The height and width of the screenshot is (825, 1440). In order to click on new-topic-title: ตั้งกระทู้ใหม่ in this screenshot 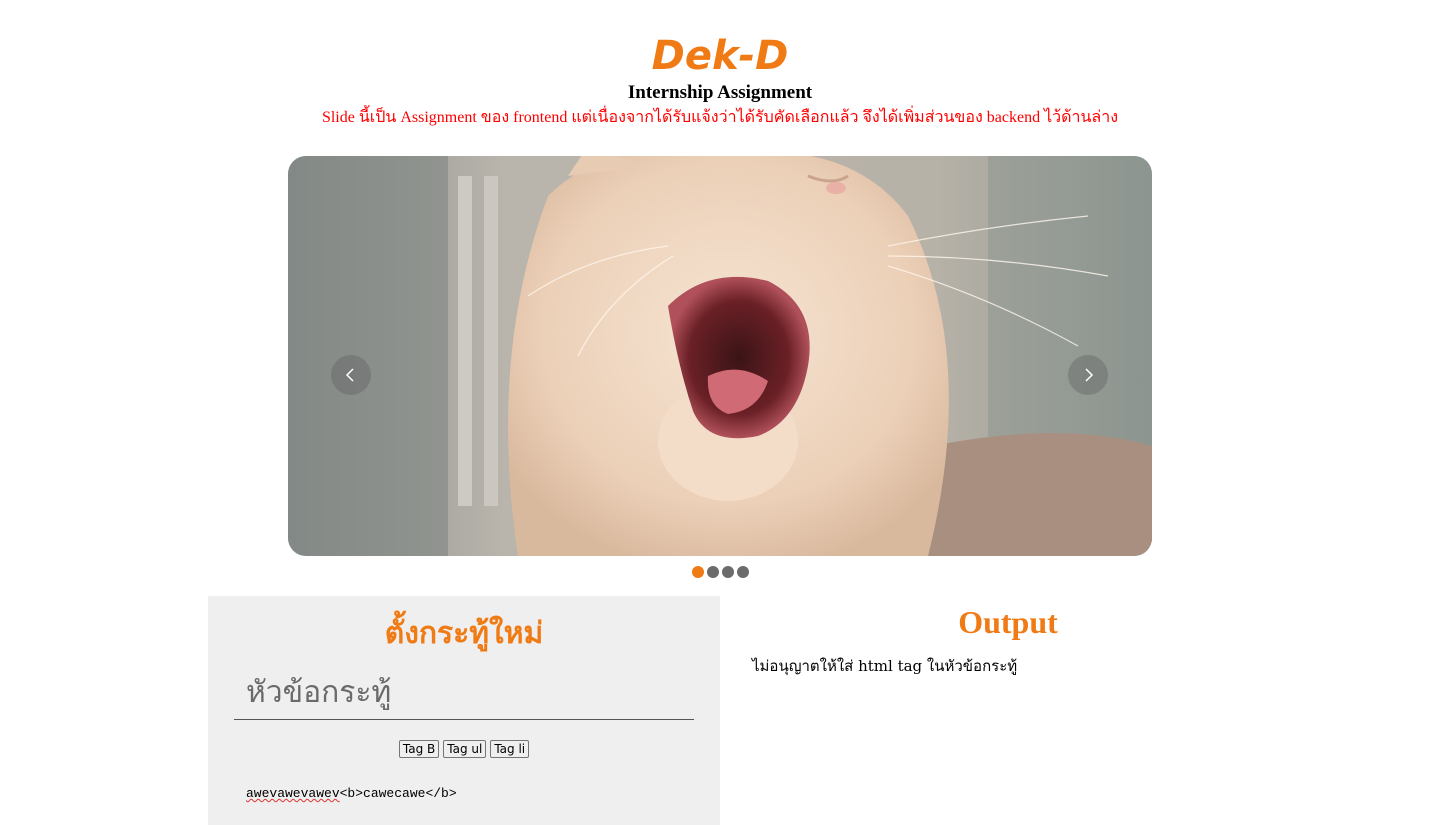, I will do `click(464, 633)`.